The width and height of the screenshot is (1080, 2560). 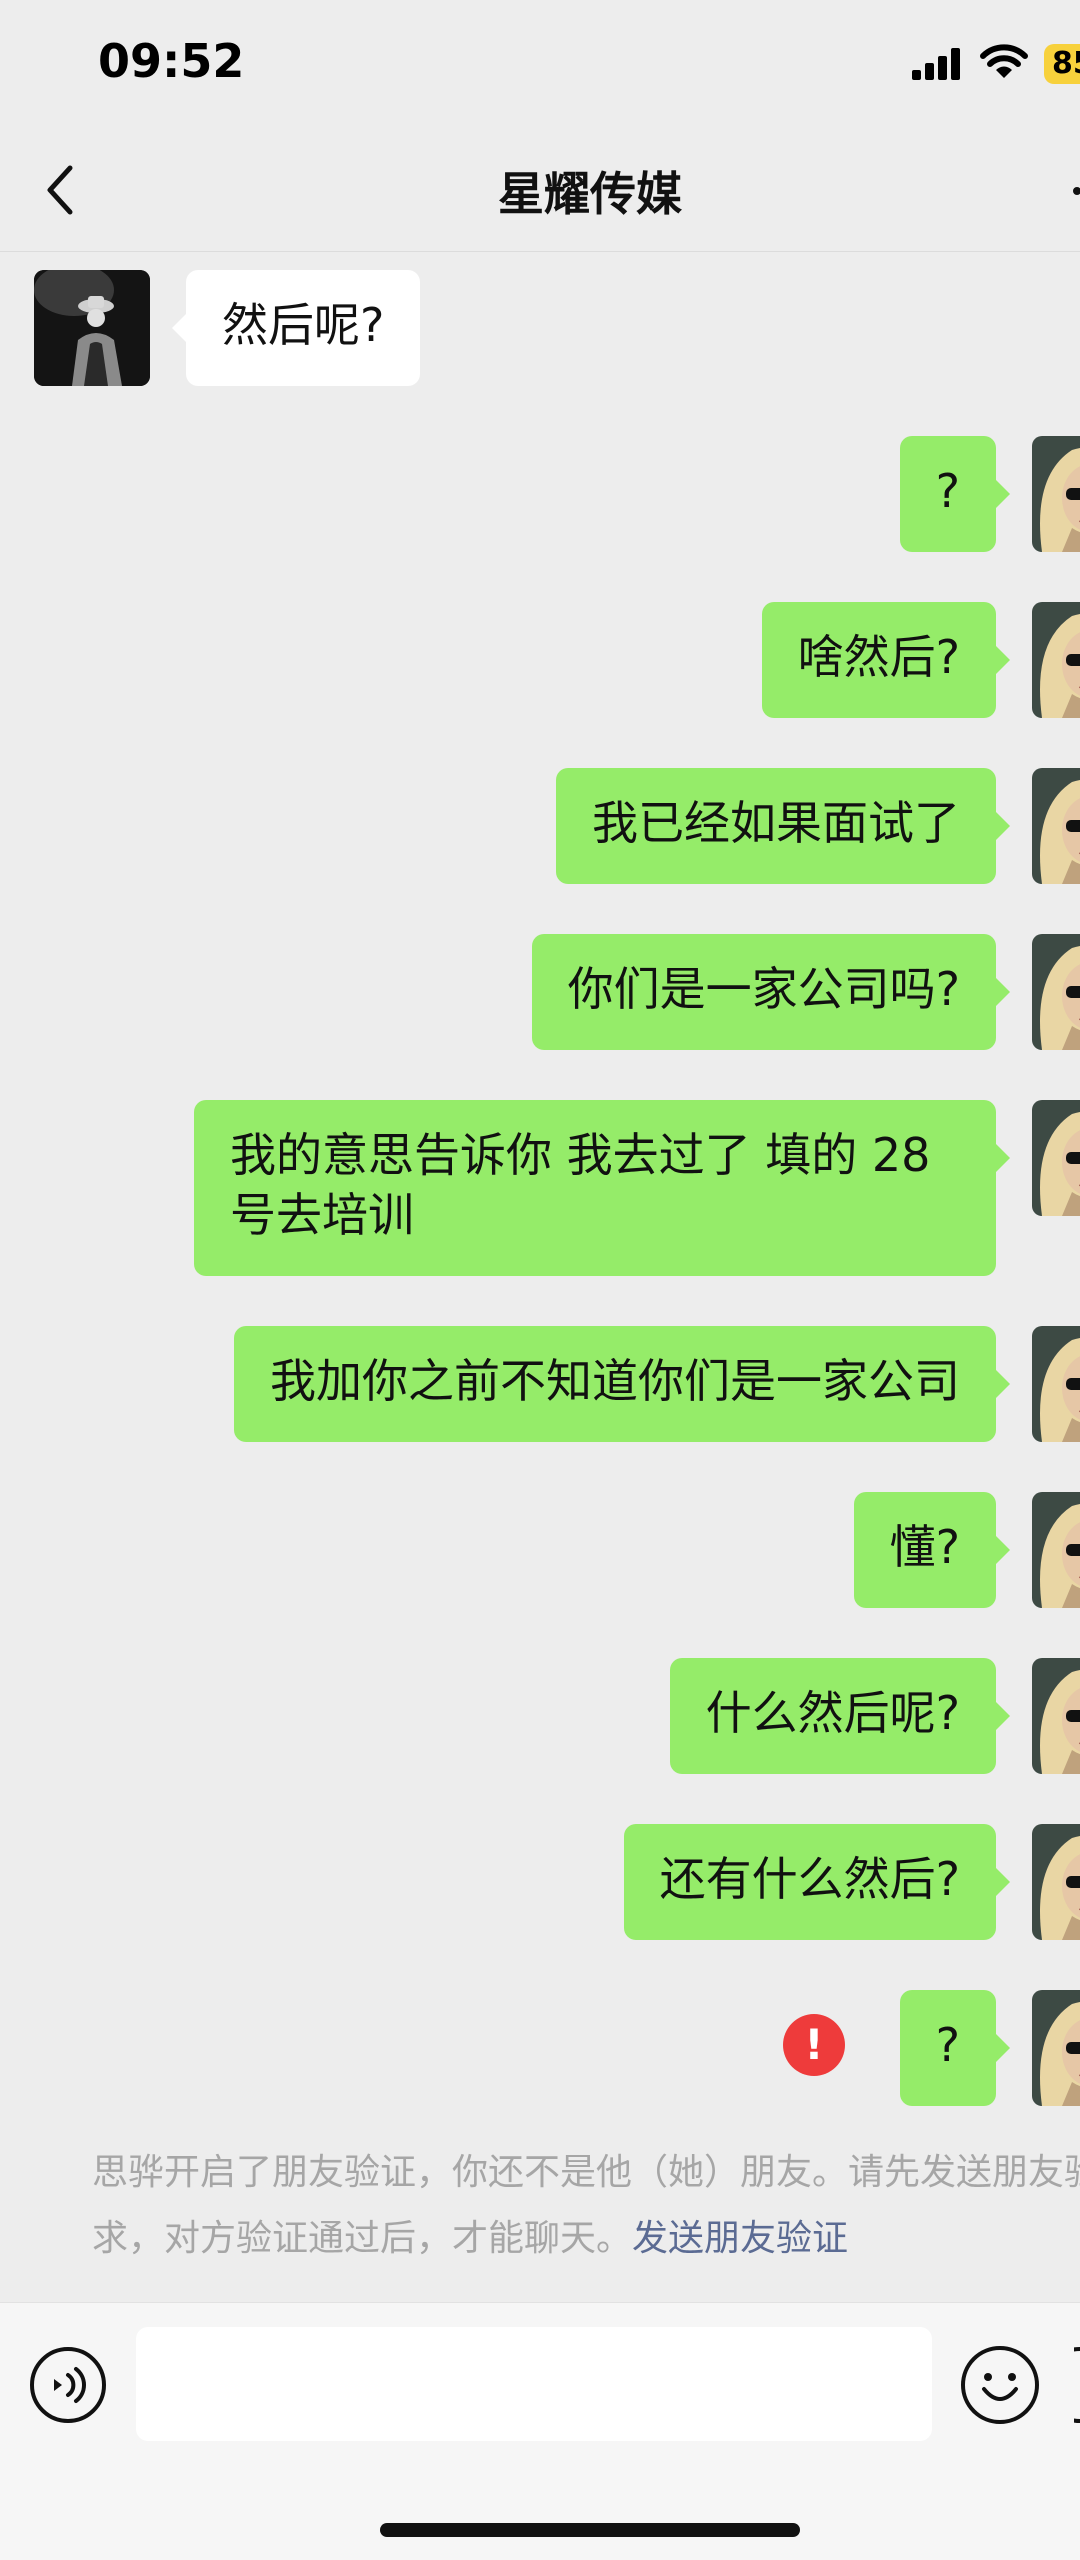 I want to click on status-bar: 09:52 85, so click(x=540, y=65).